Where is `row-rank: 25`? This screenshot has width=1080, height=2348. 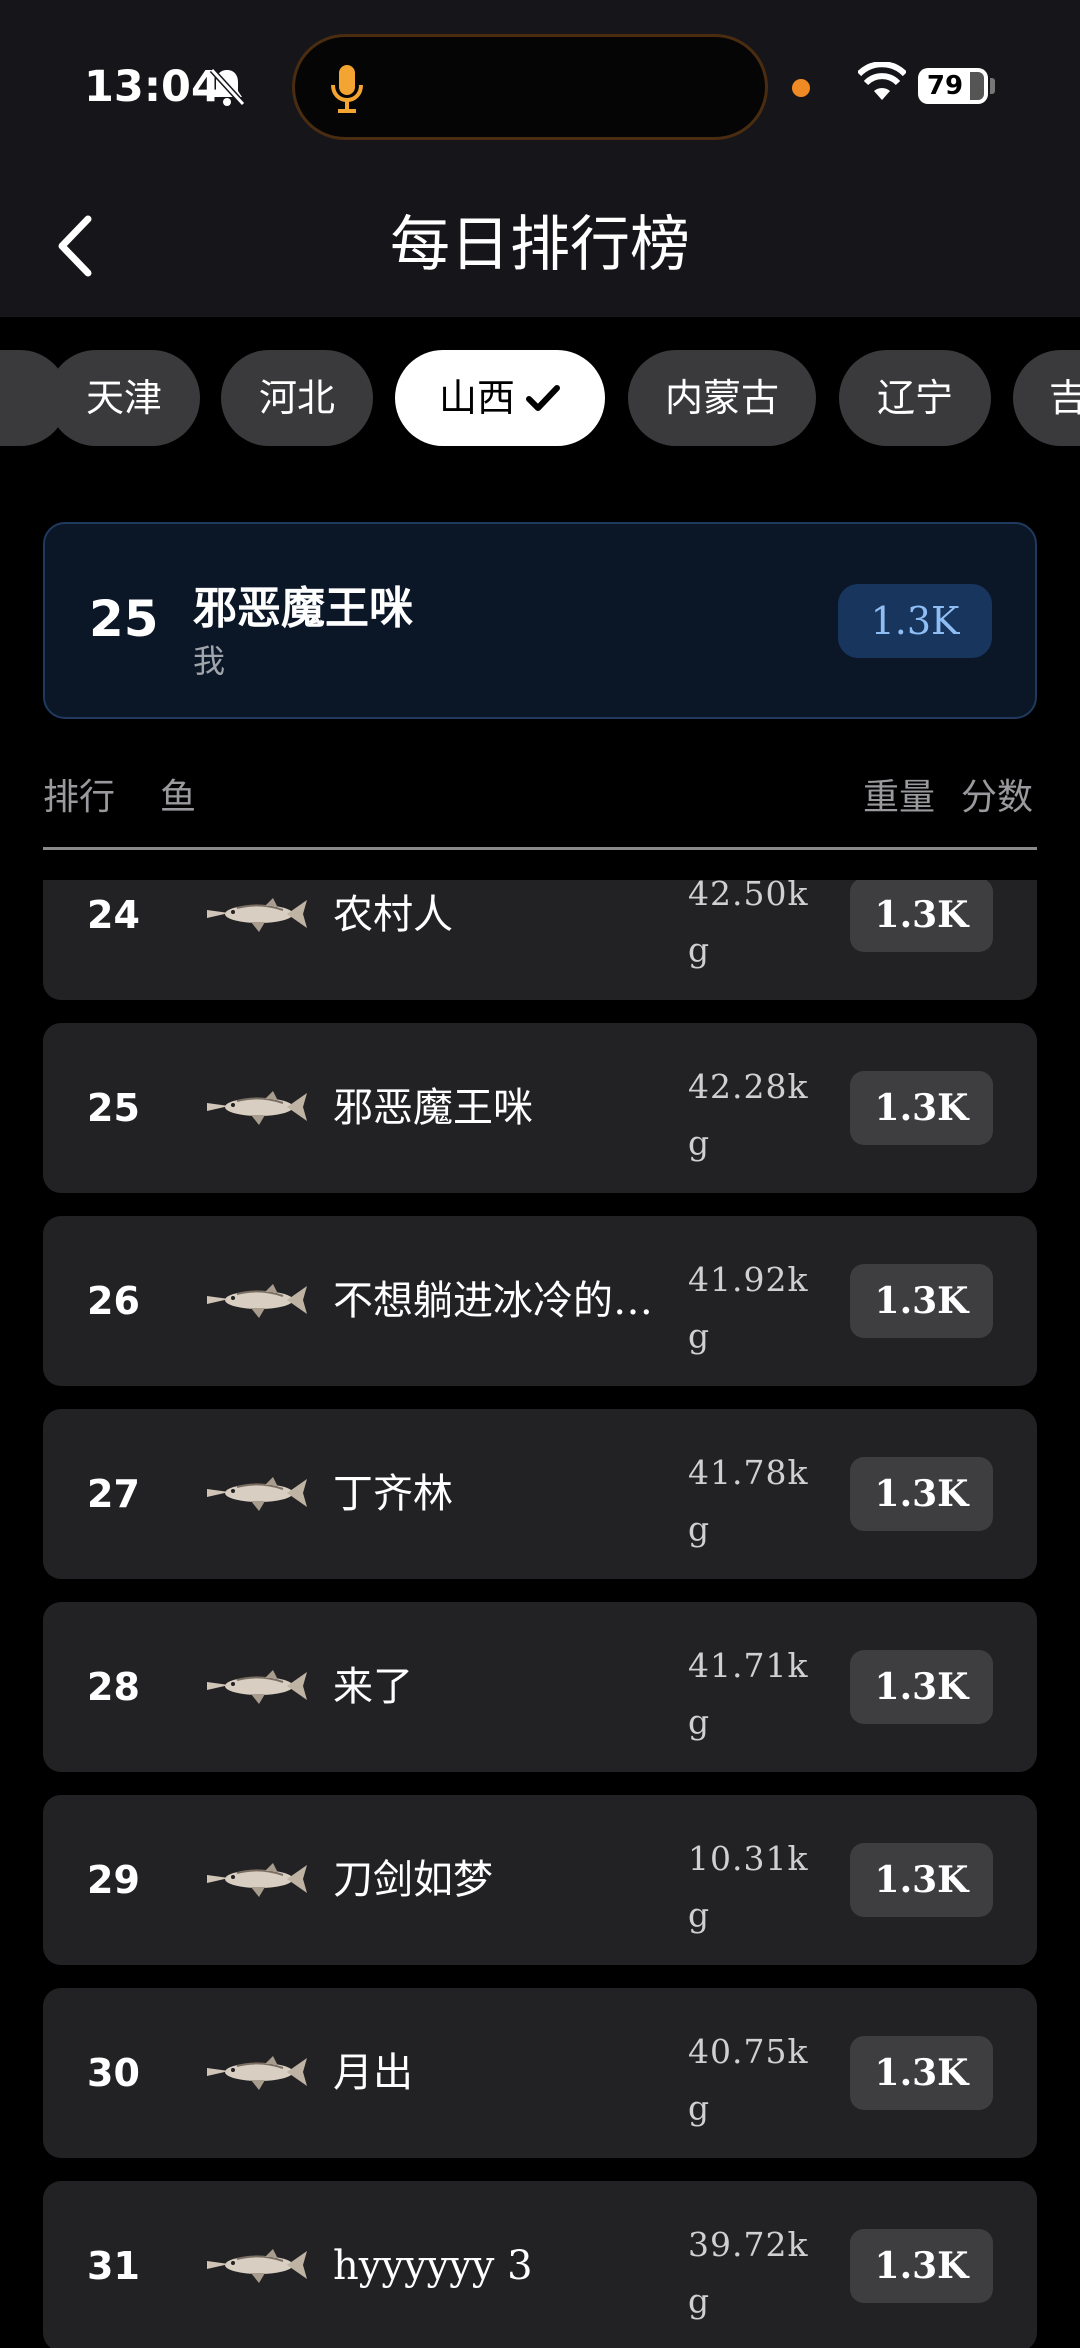
row-rank: 25 is located at coordinates (113, 1108).